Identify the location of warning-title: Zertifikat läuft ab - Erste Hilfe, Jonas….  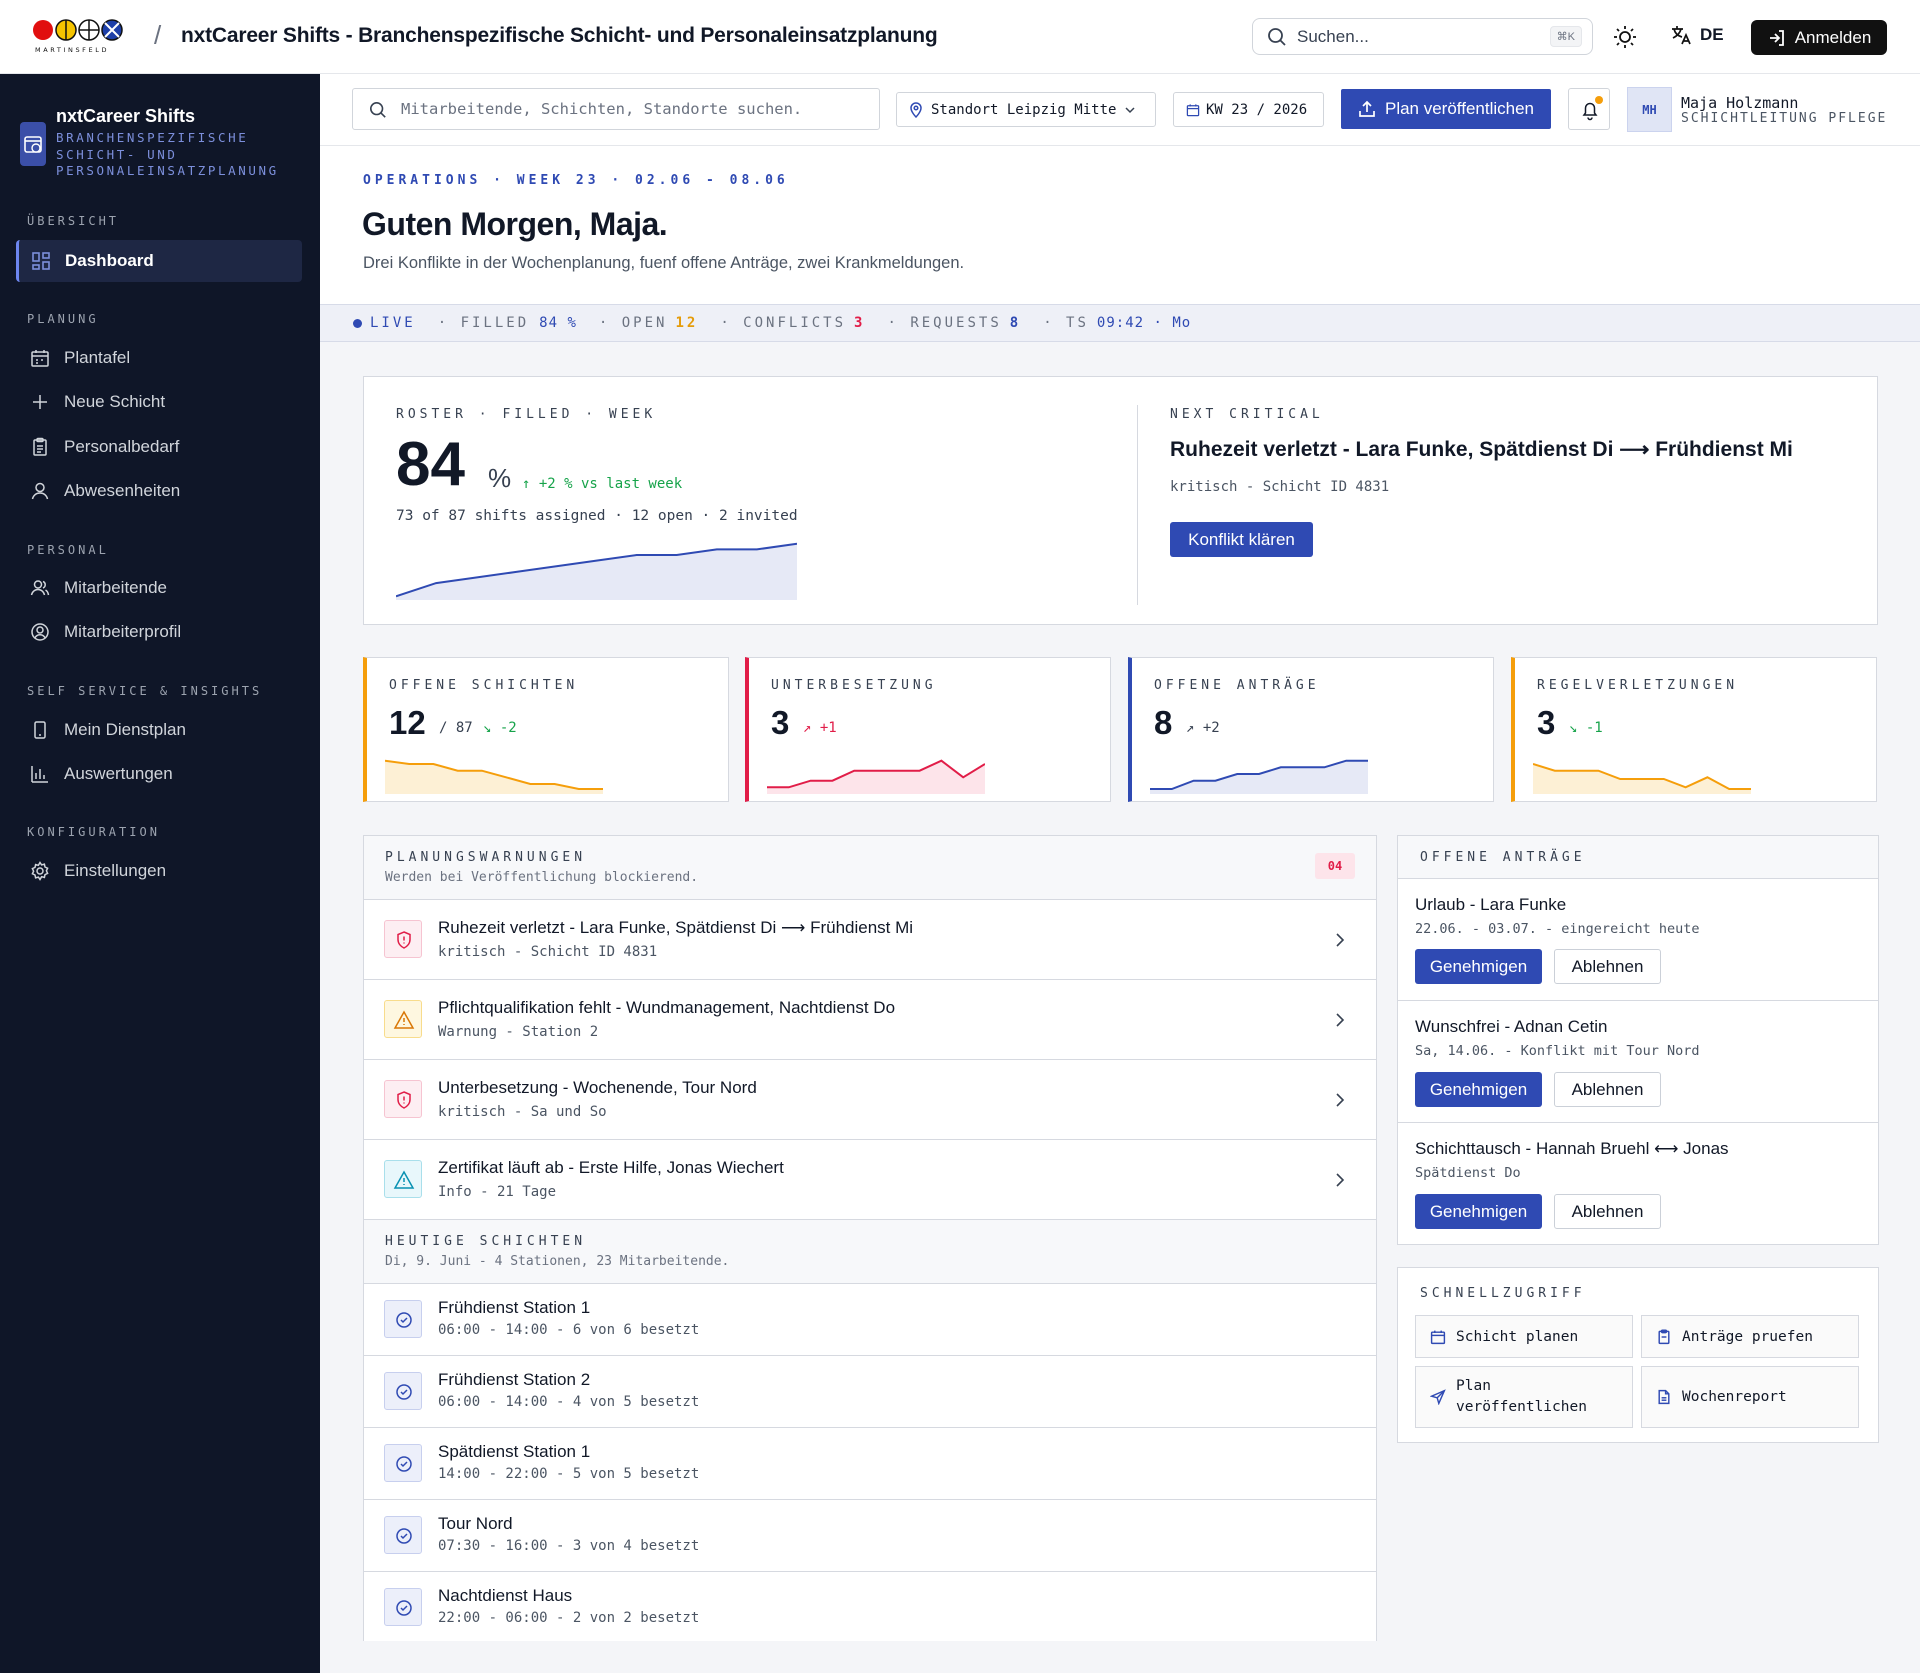
(611, 1167).